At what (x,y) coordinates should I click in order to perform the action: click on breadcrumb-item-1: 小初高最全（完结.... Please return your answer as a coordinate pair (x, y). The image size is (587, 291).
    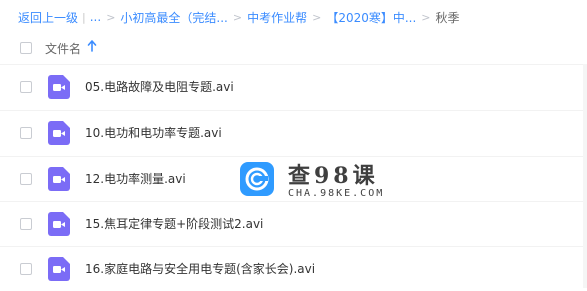
    Looking at the image, I should click on (173, 17).